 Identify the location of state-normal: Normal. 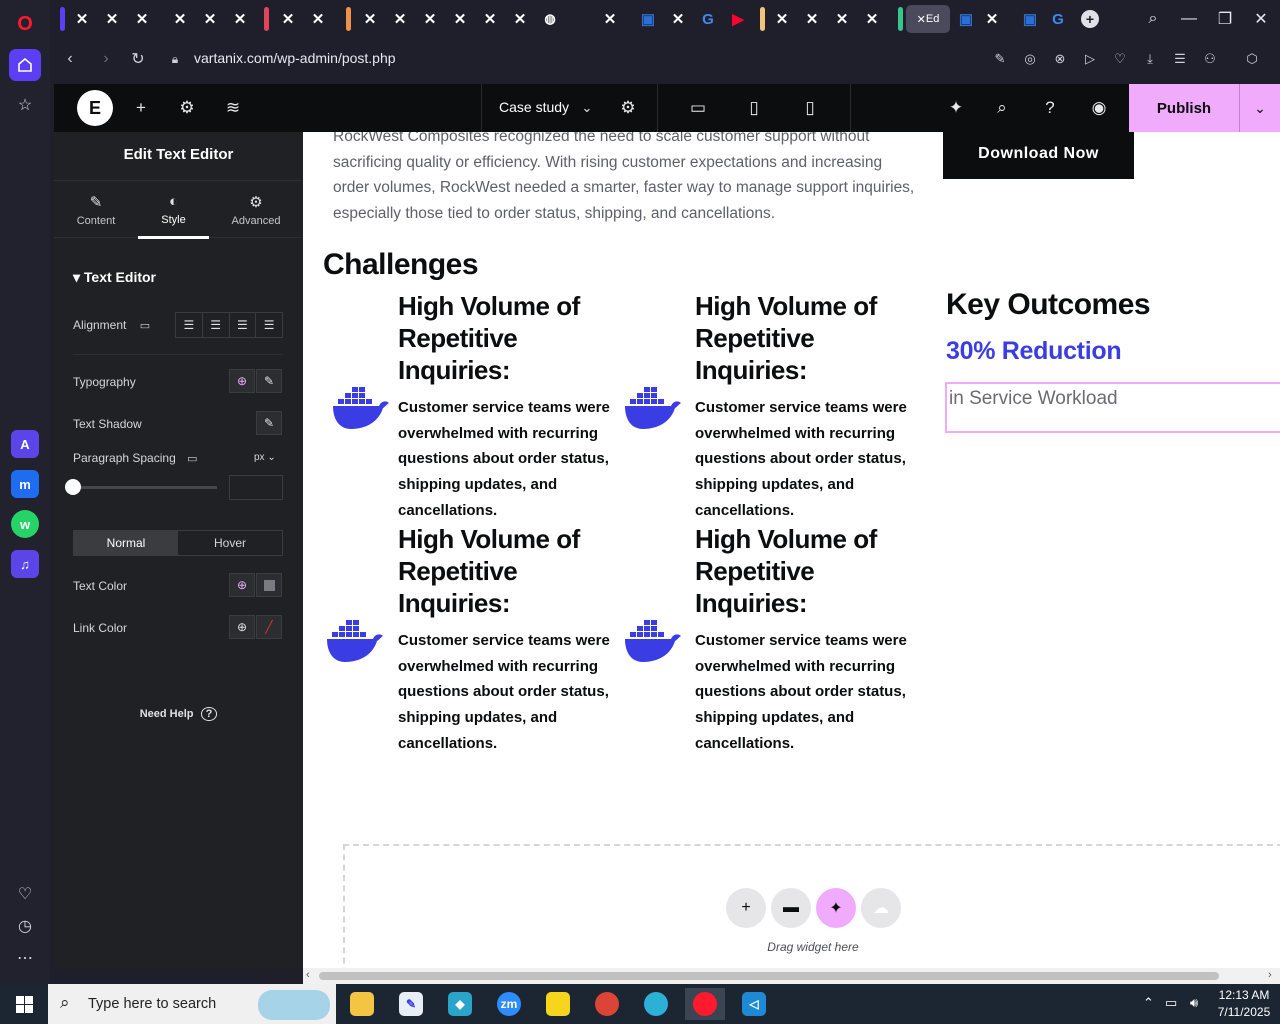
(126, 543).